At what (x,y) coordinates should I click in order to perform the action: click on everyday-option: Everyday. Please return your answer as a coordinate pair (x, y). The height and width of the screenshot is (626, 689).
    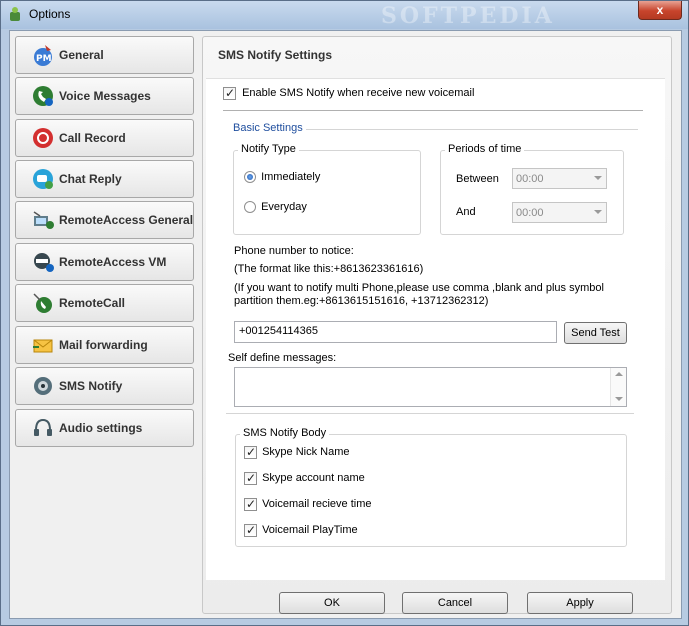
    Looking at the image, I should click on (275, 207).